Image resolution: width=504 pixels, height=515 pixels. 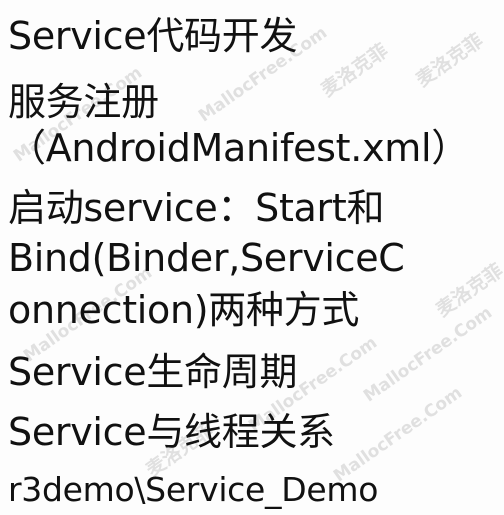 I want to click on slide-line: Service与线程关系, so click(x=171, y=432).